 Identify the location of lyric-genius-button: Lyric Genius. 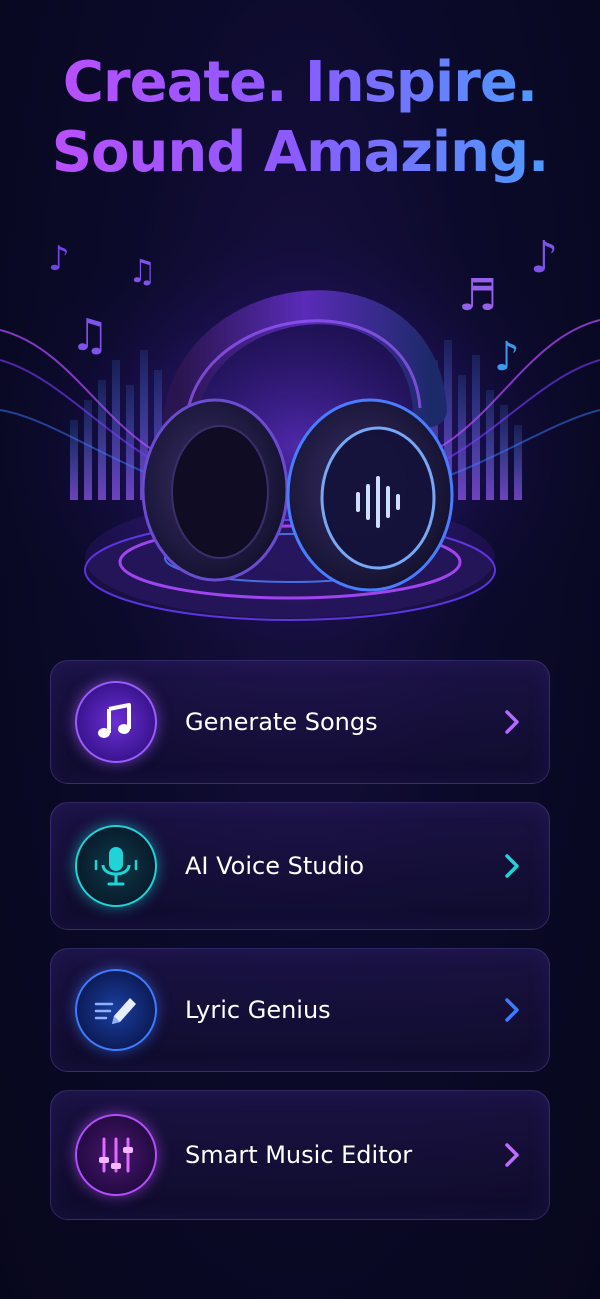
(300, 1010).